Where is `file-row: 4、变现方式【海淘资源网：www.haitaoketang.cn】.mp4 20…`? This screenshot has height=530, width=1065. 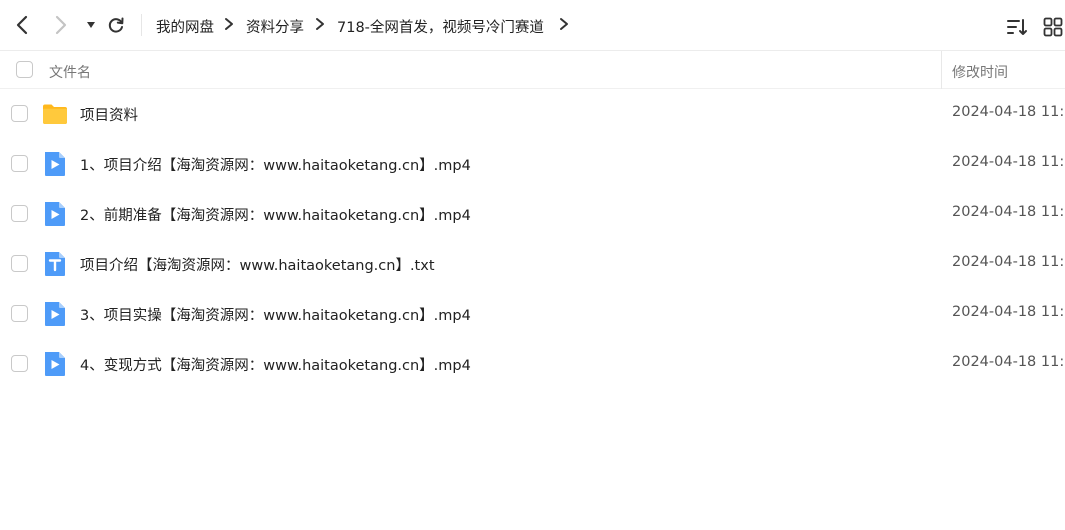
file-row: 4、变现方式【海淘资源网：www.haitaoketang.cn】.mp4 20… is located at coordinates (532, 364).